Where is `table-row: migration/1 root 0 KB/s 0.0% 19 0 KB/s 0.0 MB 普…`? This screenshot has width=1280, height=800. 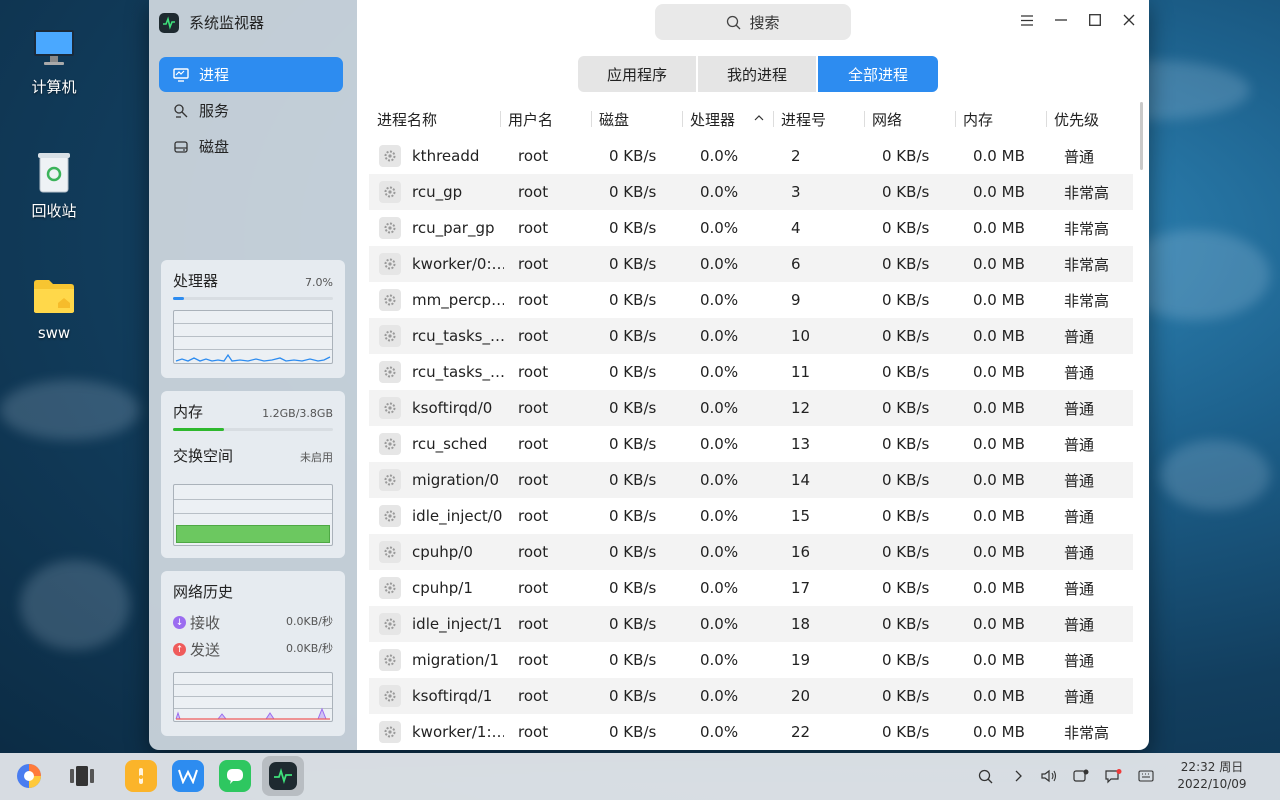 table-row: migration/1 root 0 KB/s 0.0% 19 0 KB/s 0.0 MB 普… is located at coordinates (751, 660).